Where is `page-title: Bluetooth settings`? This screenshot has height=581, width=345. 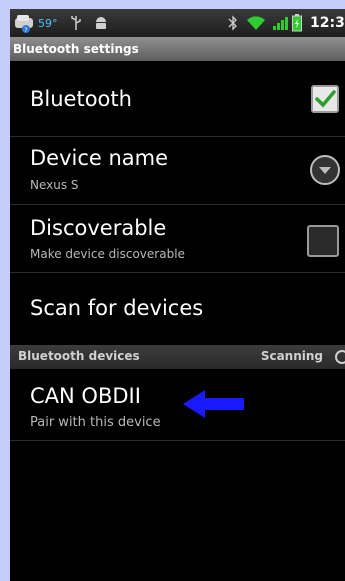 page-title: Bluetooth settings is located at coordinates (177, 49).